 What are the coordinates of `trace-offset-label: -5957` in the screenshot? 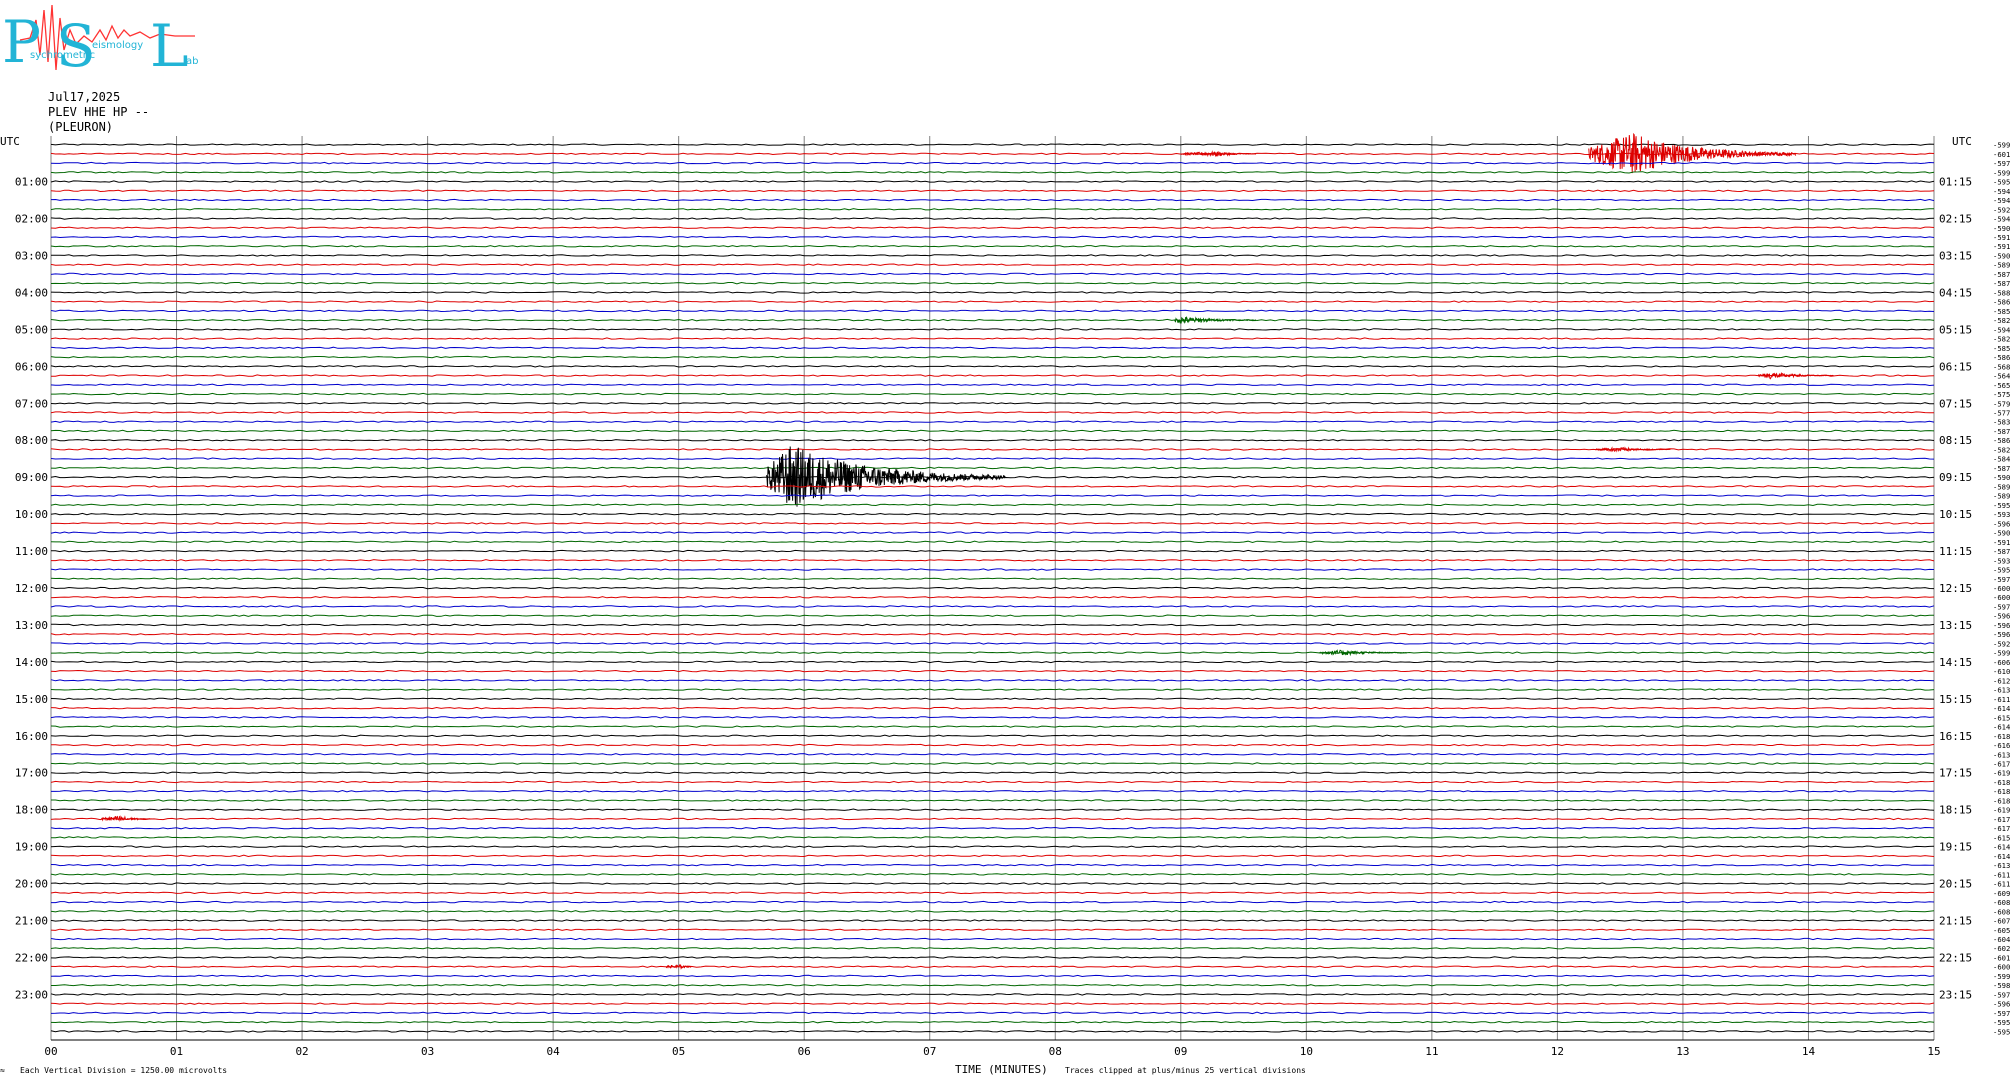 It's located at (2001, 570).